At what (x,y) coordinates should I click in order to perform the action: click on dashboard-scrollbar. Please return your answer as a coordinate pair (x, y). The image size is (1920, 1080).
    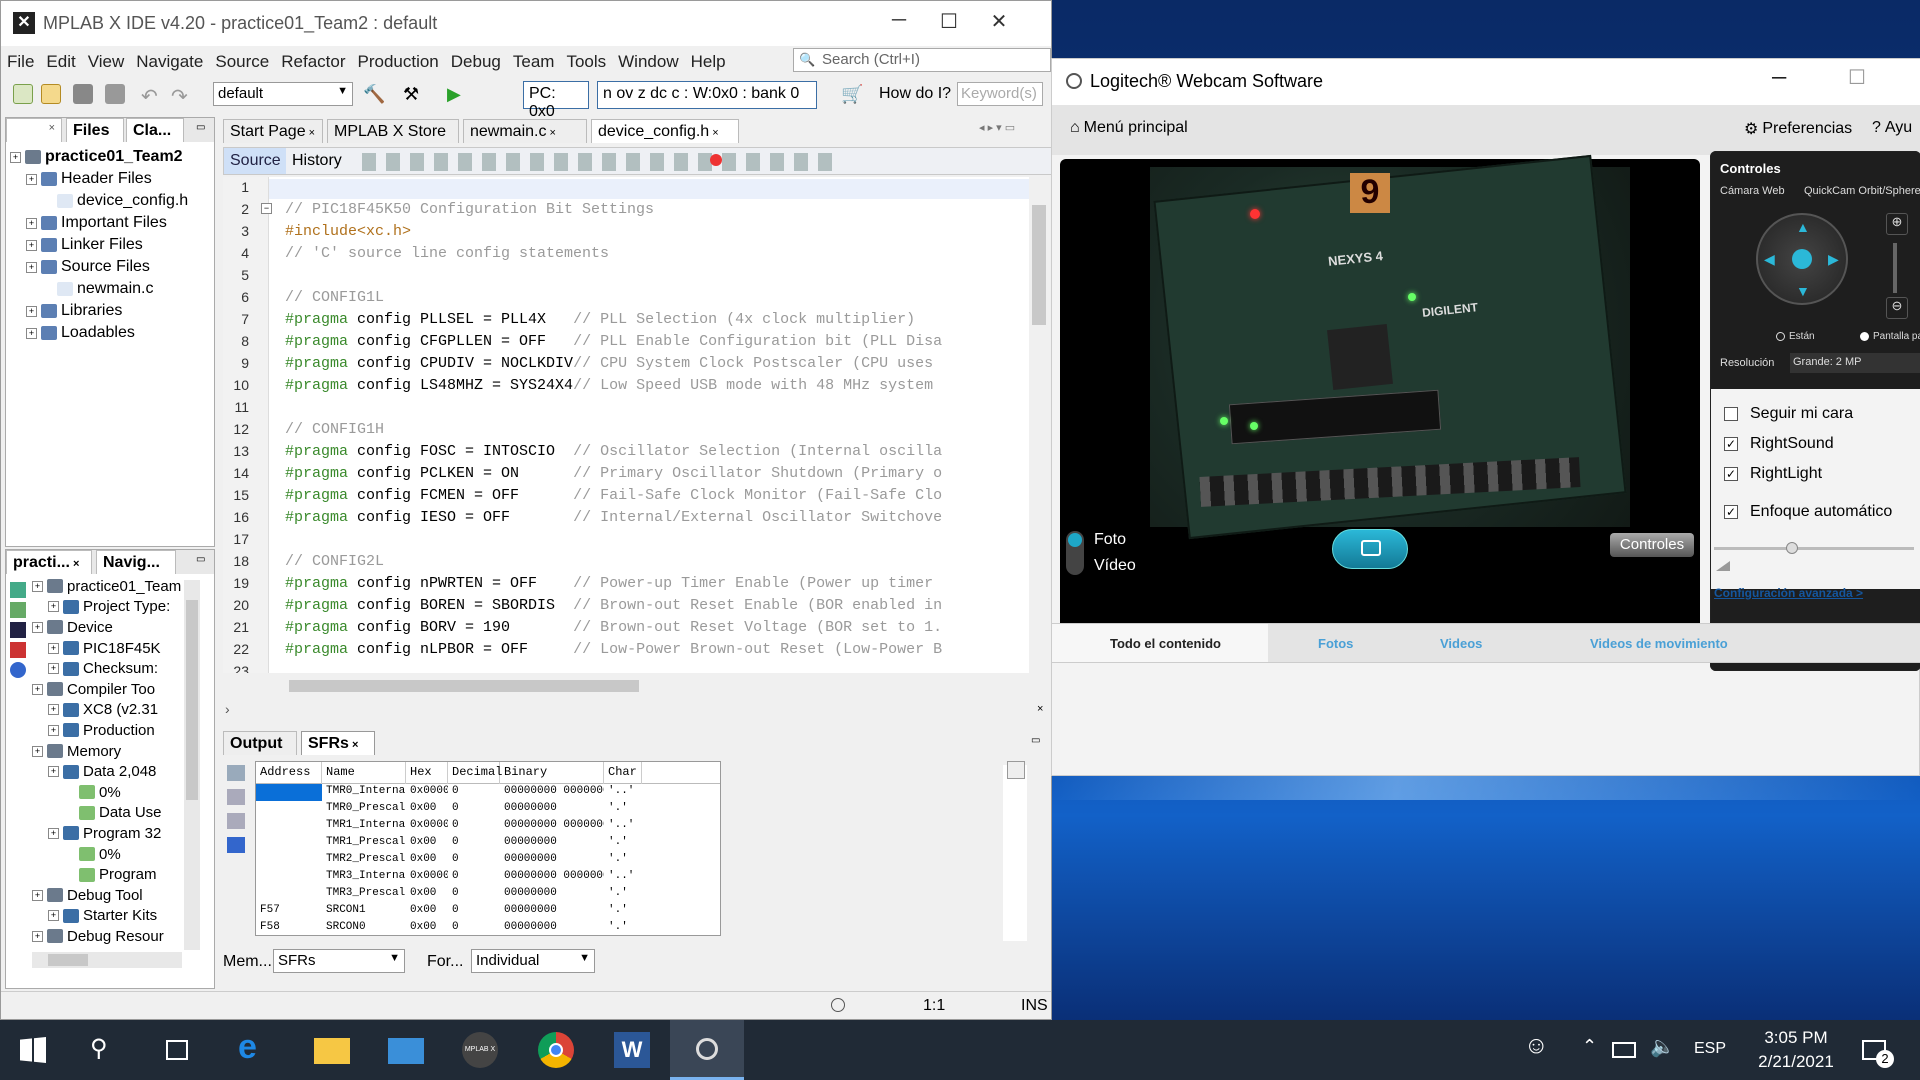
    Looking at the image, I should click on (192, 765).